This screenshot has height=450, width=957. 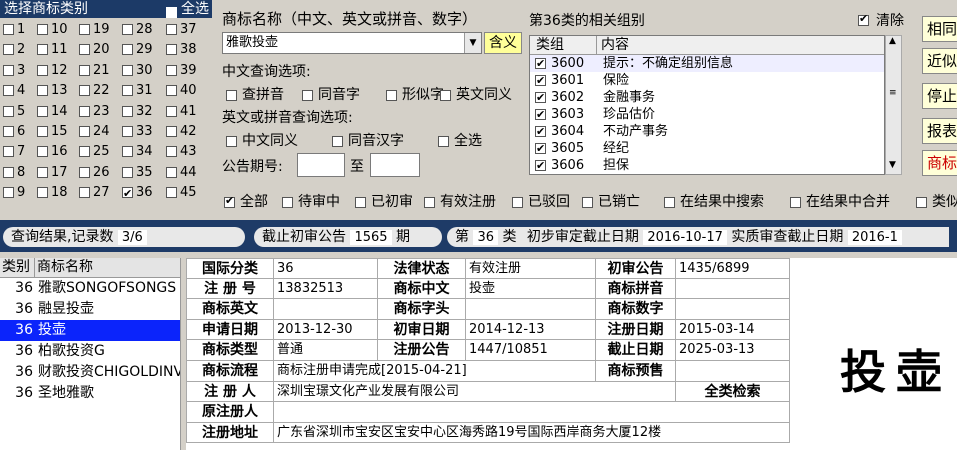 What do you see at coordinates (384, 201) in the screenshot?
I see `filter-2: 已初审` at bounding box center [384, 201].